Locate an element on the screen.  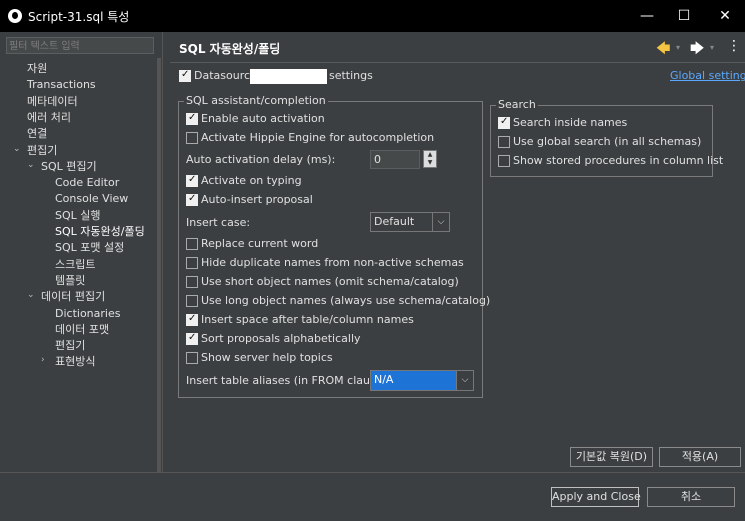
header-divider is located at coordinates (457, 62).